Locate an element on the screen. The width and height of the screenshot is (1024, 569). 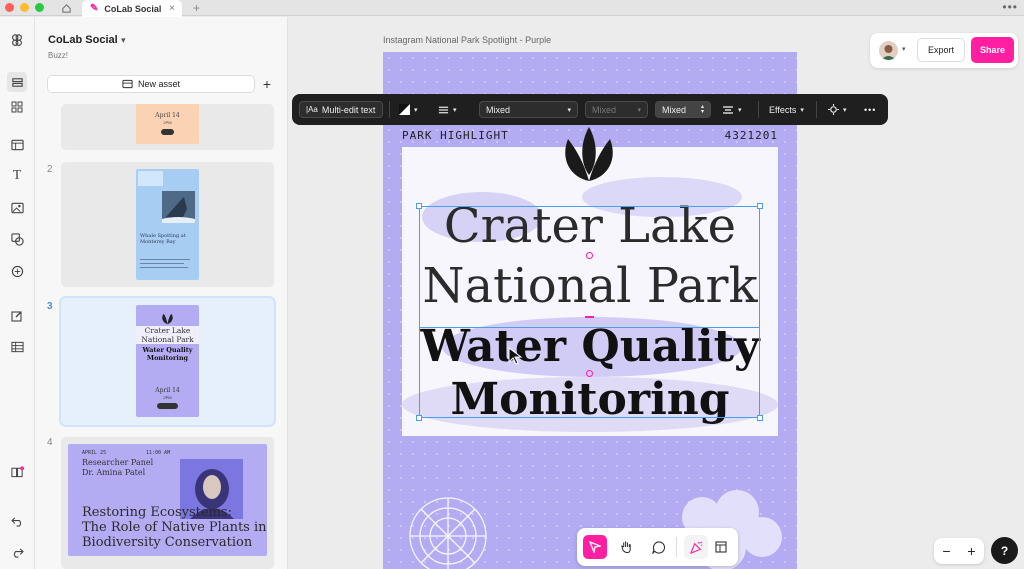
font-family-select: Mixed ▾ is located at coordinates (528, 109).